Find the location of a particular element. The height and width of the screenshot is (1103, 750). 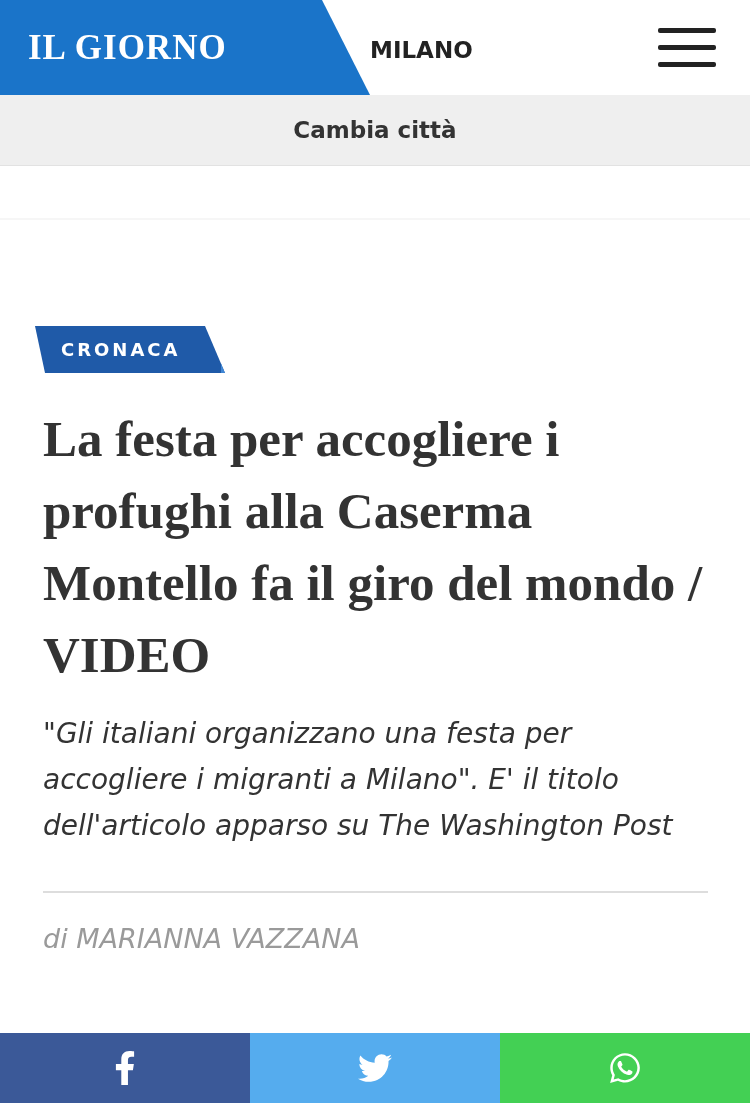

city-name: MILANO is located at coordinates (421, 49).